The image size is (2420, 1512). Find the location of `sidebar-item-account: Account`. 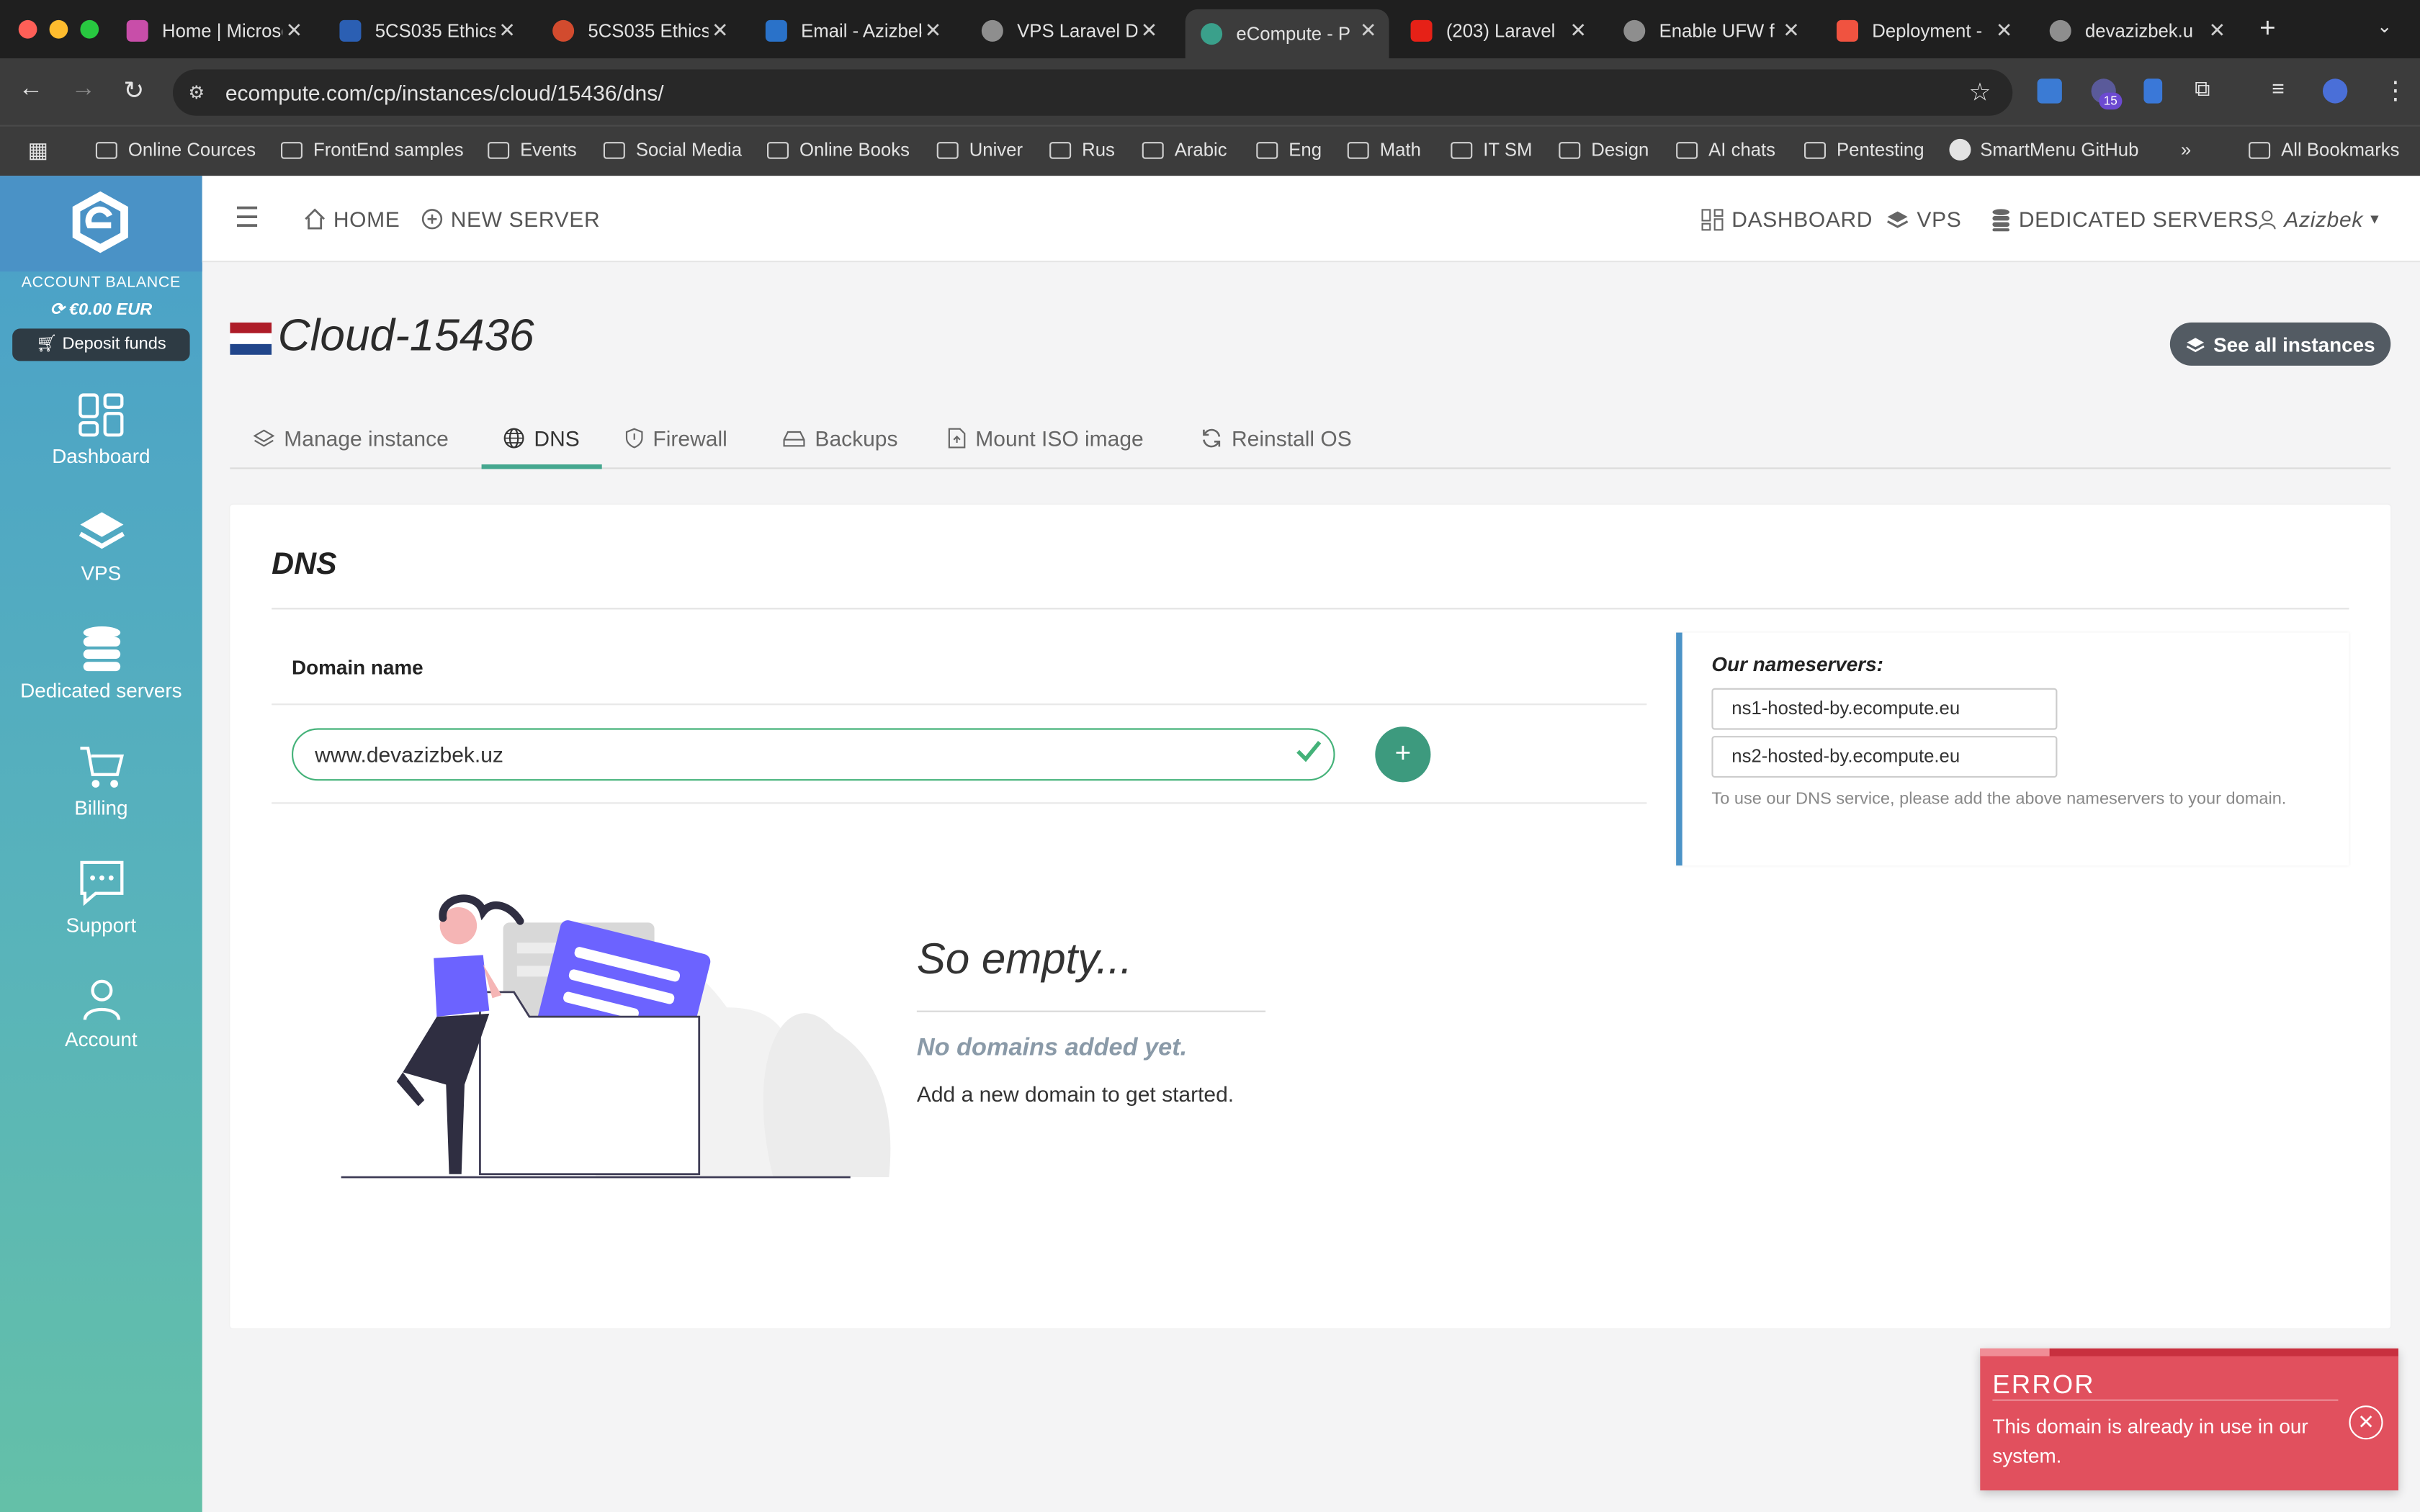

sidebar-item-account: Account is located at coordinates (101, 1014).